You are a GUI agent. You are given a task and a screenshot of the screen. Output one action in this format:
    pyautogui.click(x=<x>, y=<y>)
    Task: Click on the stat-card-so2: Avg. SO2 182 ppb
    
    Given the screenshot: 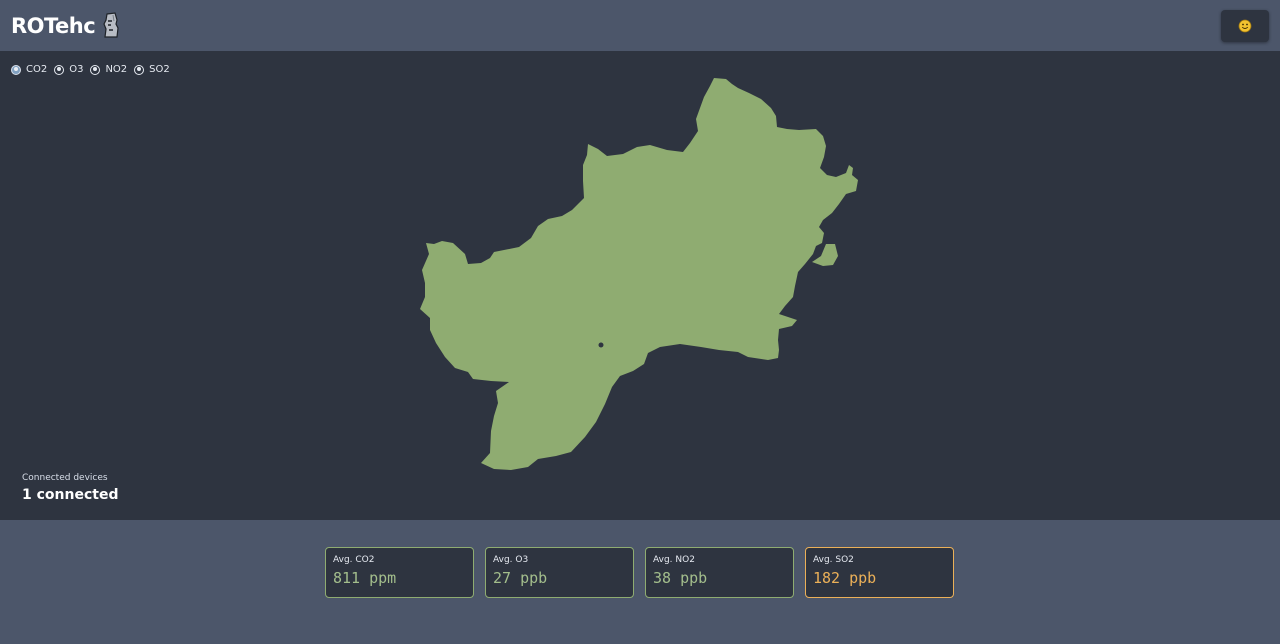 What is the action you would take?
    pyautogui.click(x=879, y=572)
    